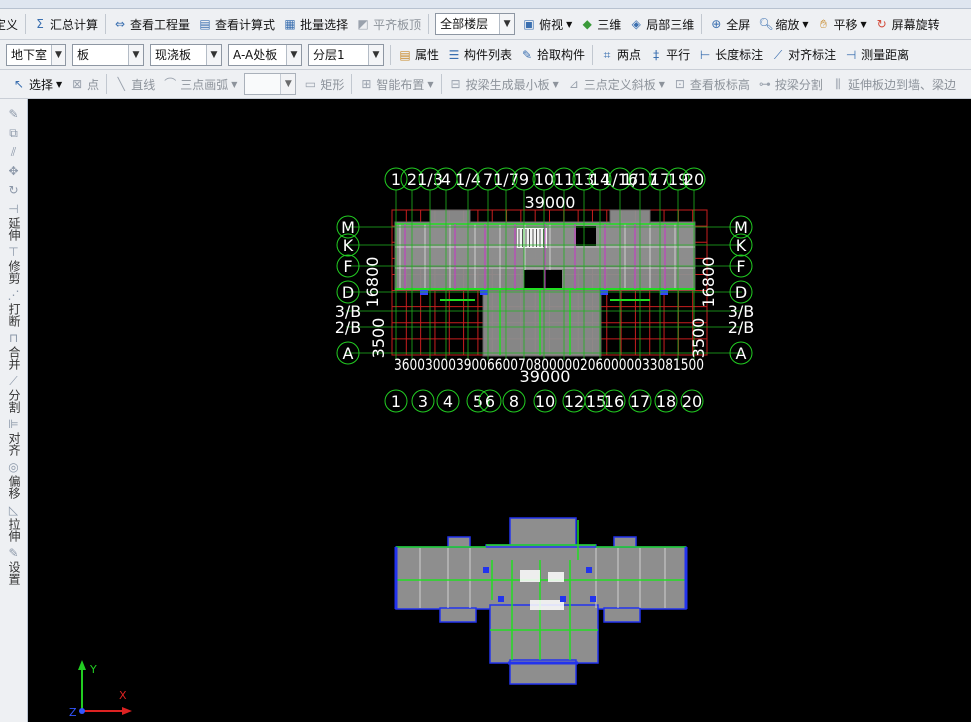 This screenshot has height=722, width=971. I want to click on top-view-icon: ▣, so click(529, 24).